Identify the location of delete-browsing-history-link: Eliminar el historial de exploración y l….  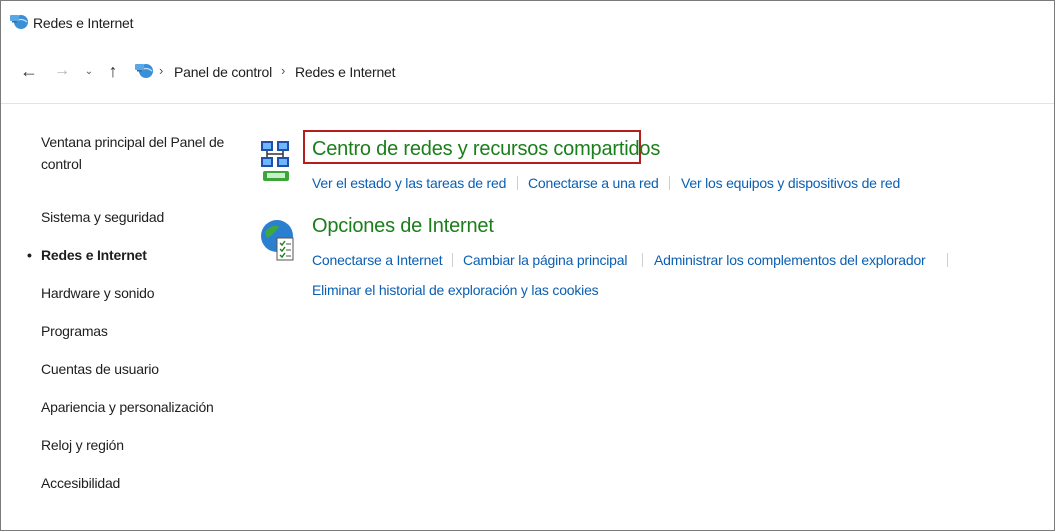
(455, 290).